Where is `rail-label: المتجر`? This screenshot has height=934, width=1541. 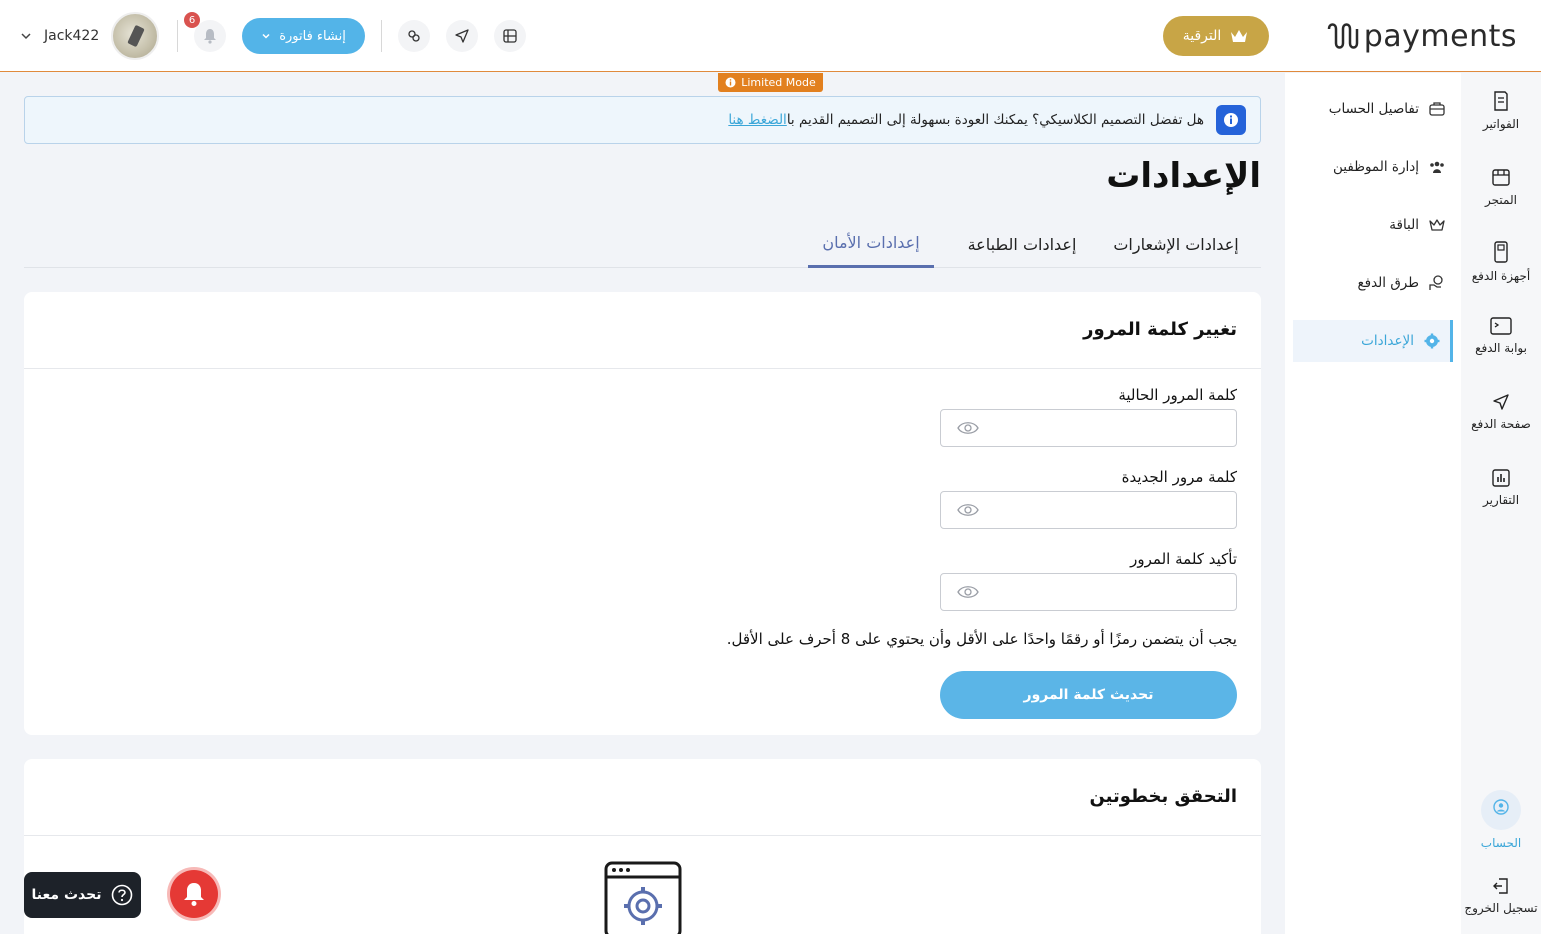
rail-label: المتجر is located at coordinates (1501, 200).